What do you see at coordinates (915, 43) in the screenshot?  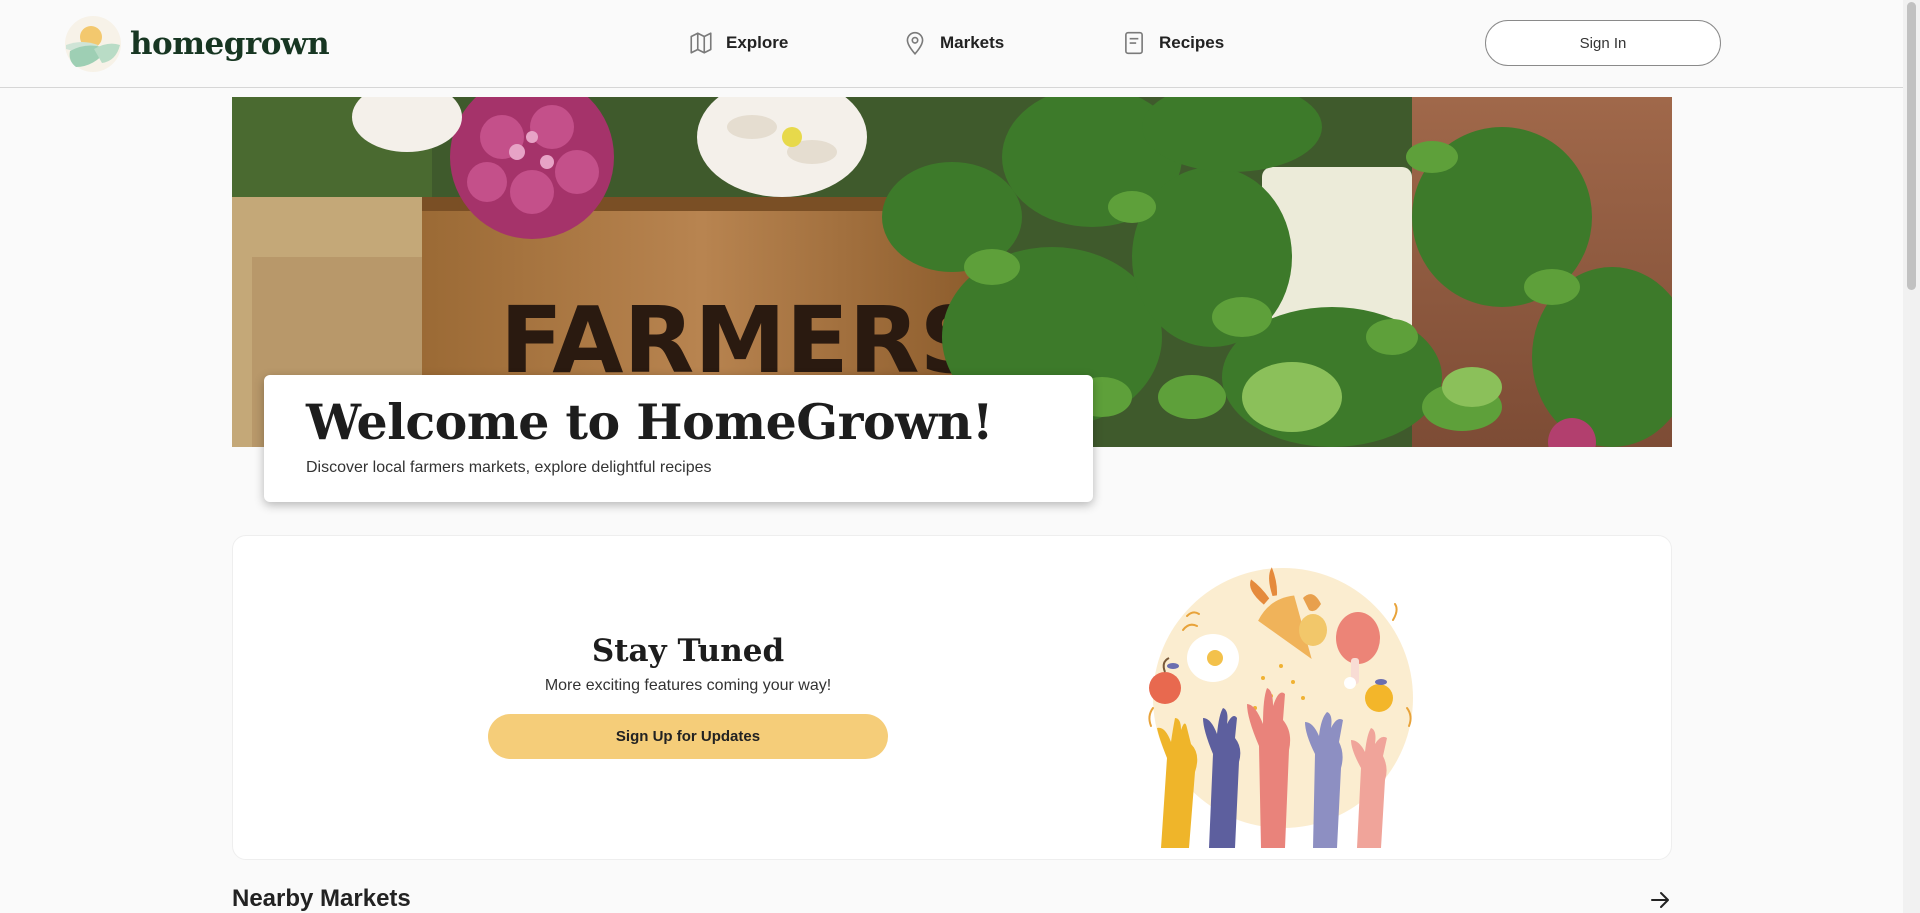 I see `location-pin-icon` at bounding box center [915, 43].